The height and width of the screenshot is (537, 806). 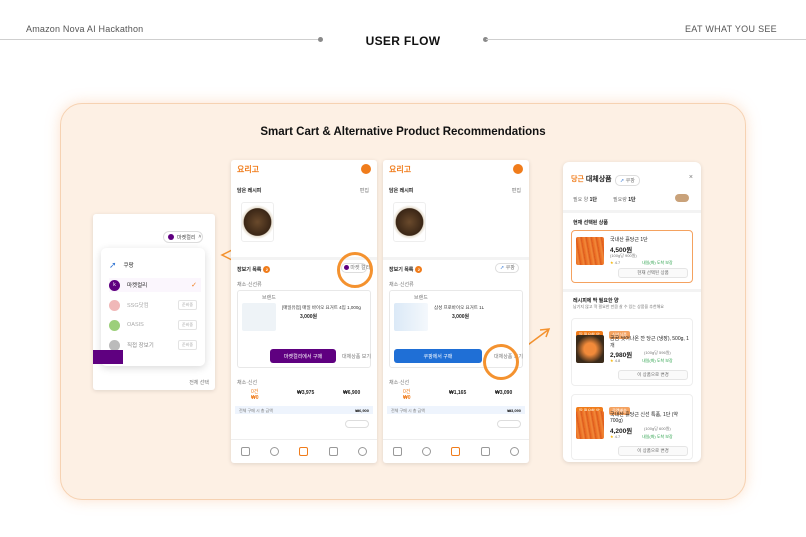 What do you see at coordinates (653, 273) in the screenshot?
I see `current-selected-button: 현재 선택된 상품` at bounding box center [653, 273].